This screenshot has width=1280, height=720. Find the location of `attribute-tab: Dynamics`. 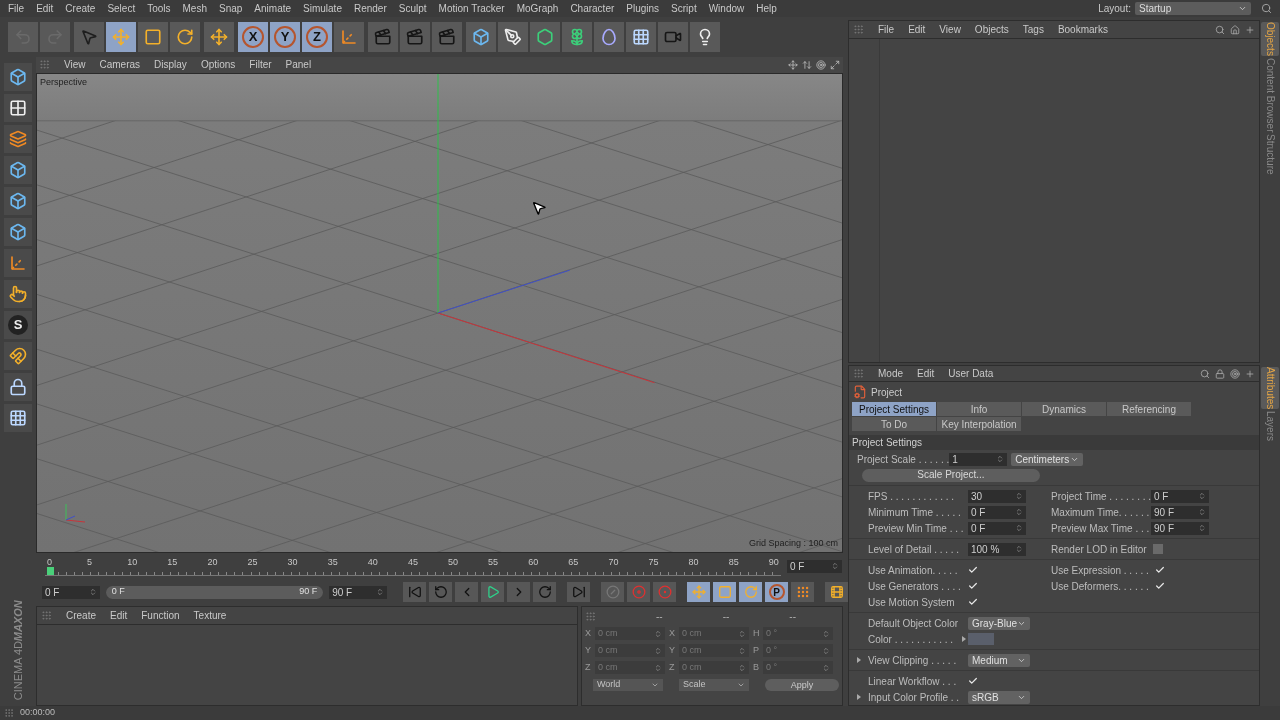

attribute-tab: Dynamics is located at coordinates (1064, 409).